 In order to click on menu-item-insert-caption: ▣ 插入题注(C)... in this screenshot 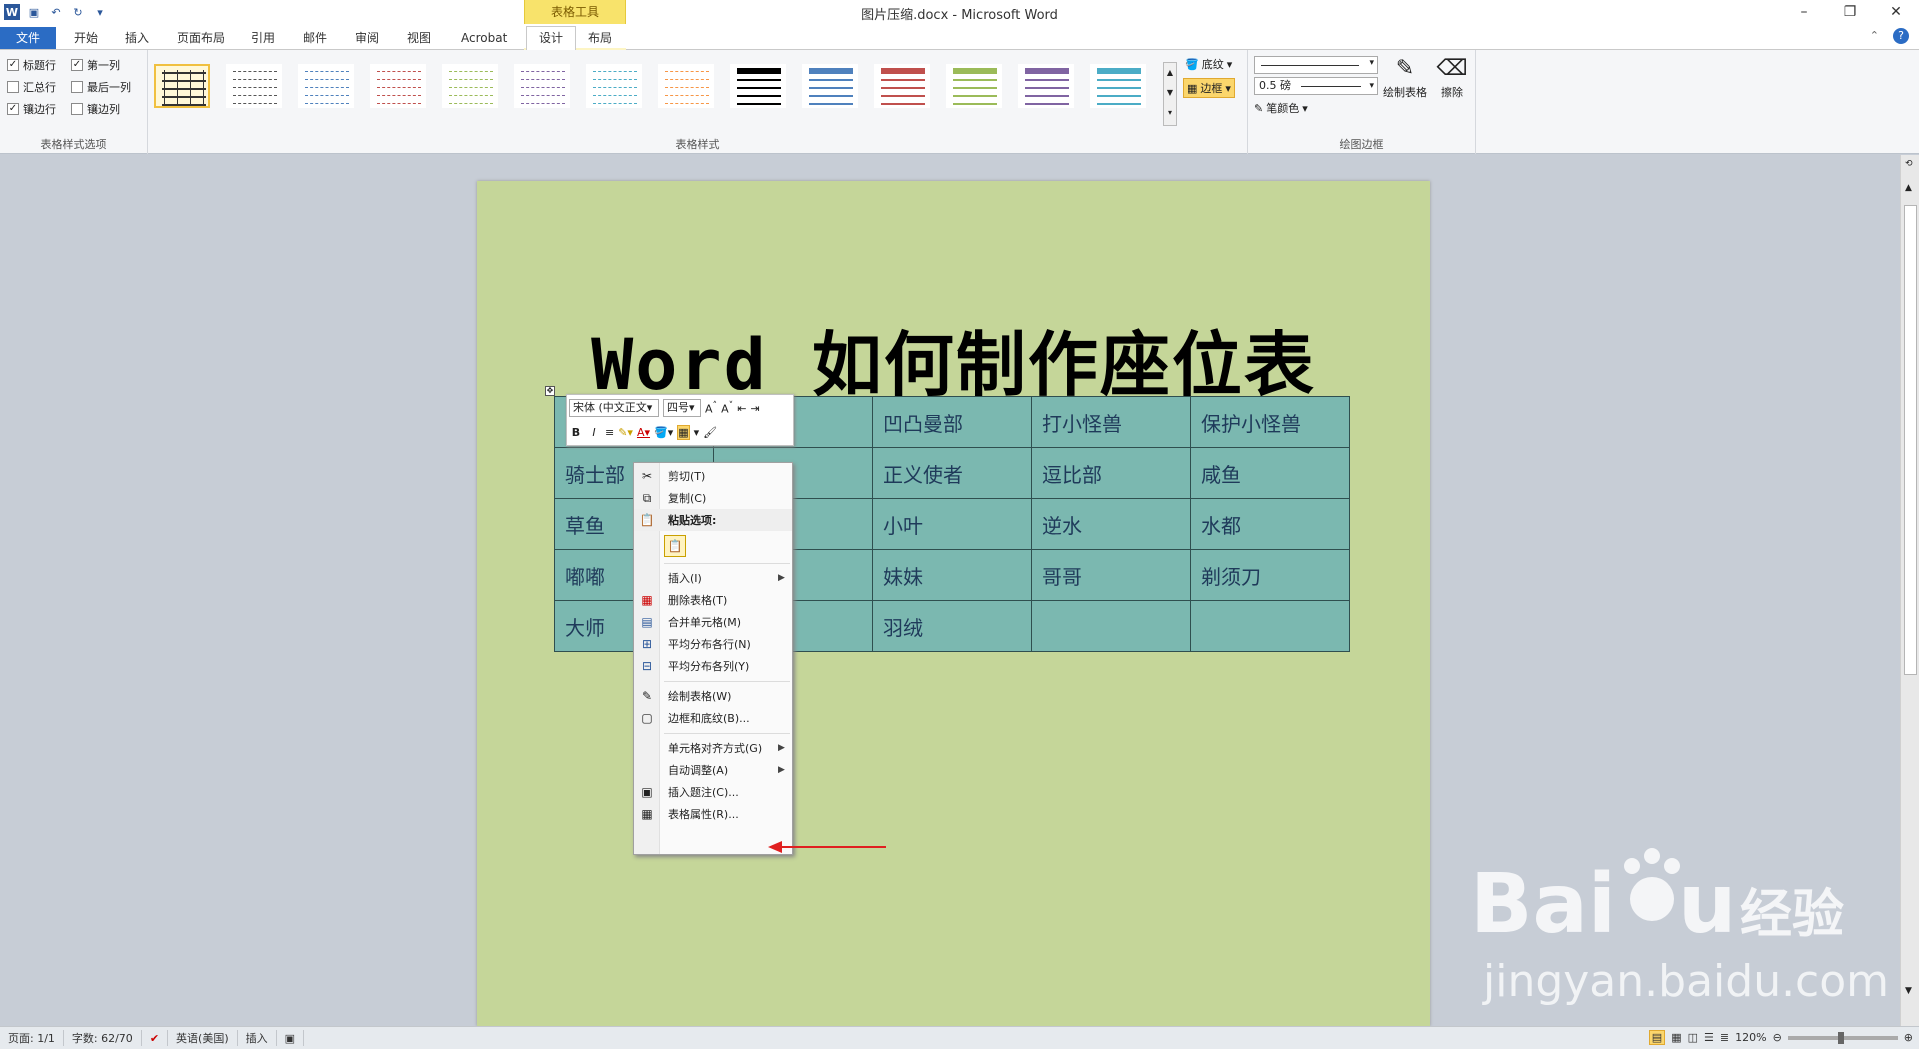, I will do `click(713, 792)`.